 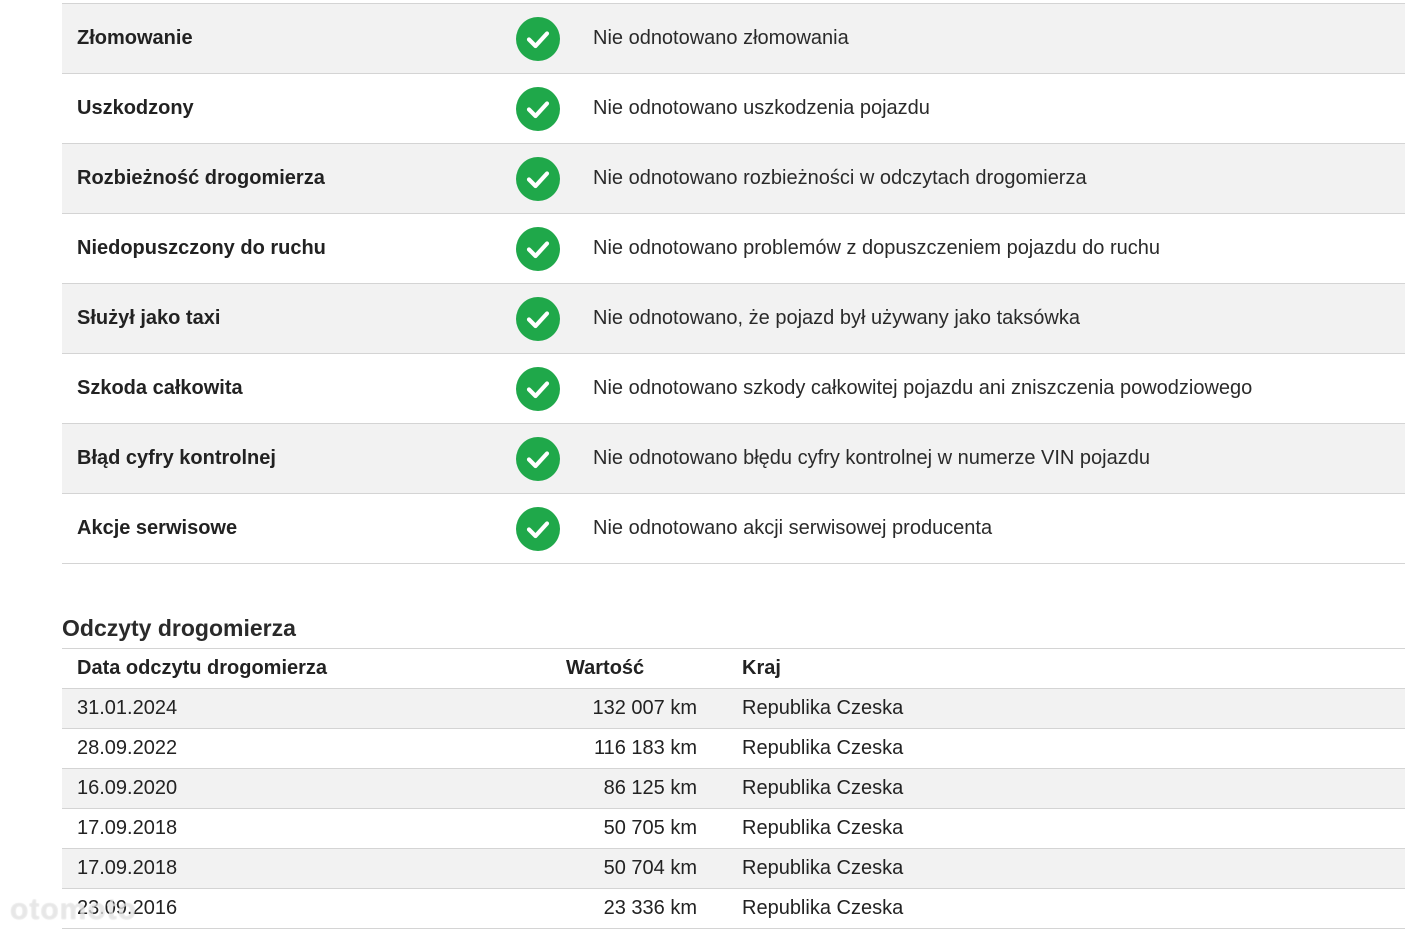 What do you see at coordinates (149, 318) in the screenshot?
I see `check-label: Służył jako taxi` at bounding box center [149, 318].